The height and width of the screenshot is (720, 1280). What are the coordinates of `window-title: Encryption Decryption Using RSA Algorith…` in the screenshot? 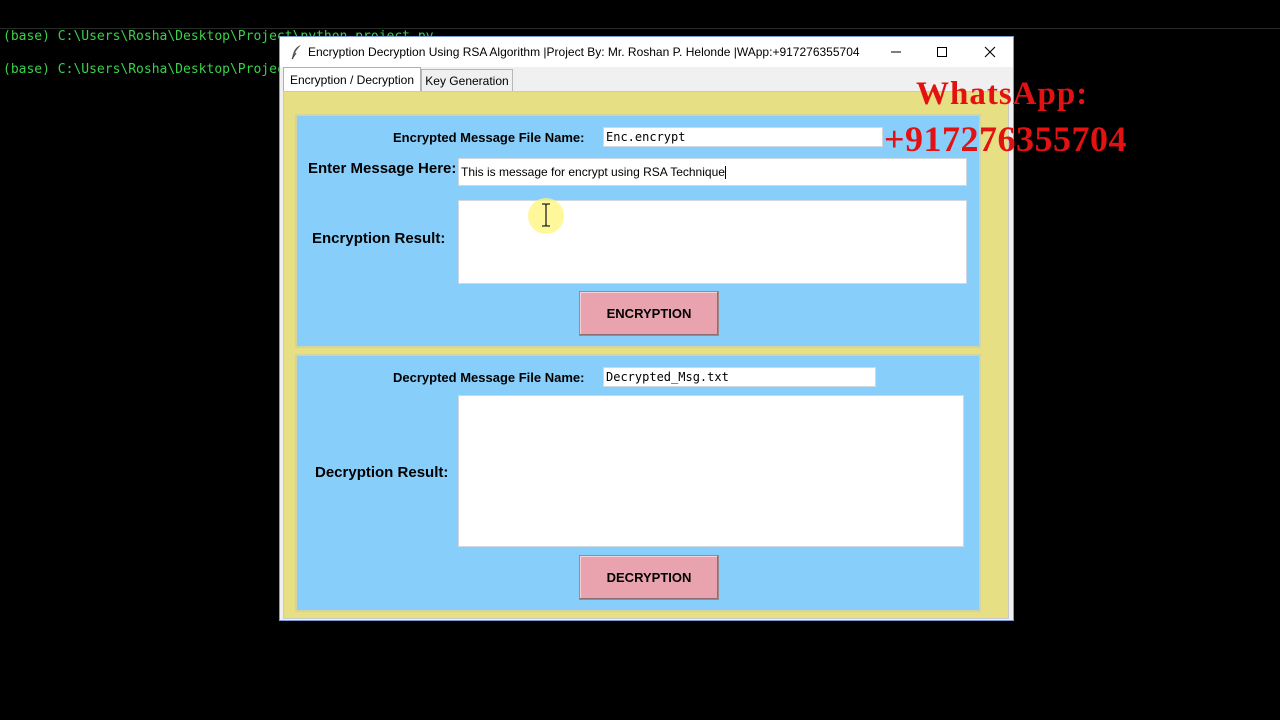 It's located at (584, 52).